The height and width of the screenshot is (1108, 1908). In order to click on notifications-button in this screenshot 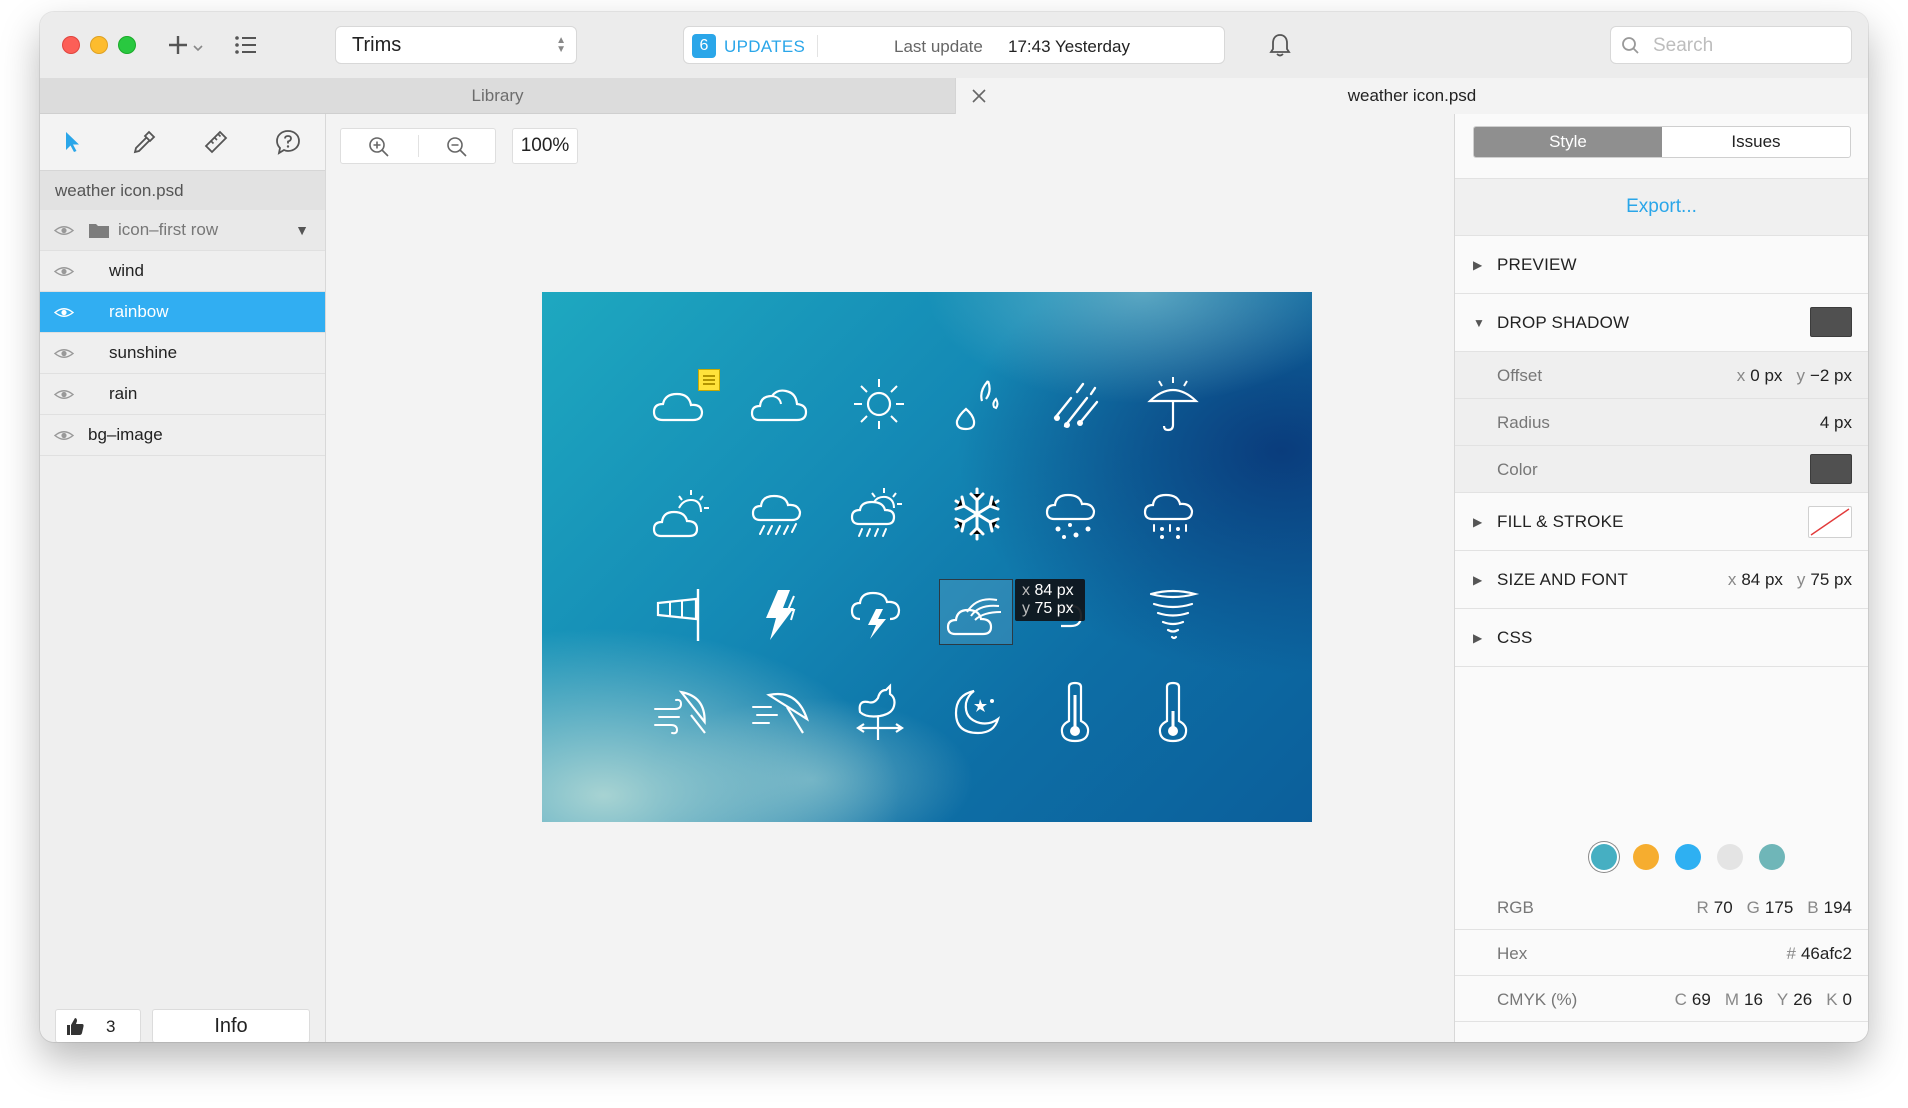, I will do `click(1280, 47)`.